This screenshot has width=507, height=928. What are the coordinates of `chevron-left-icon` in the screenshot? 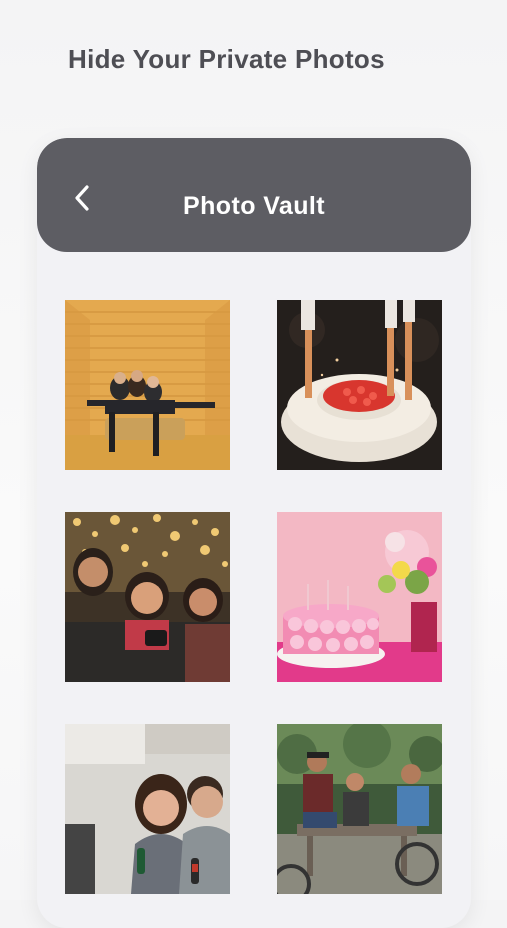 It's located at (82, 198).